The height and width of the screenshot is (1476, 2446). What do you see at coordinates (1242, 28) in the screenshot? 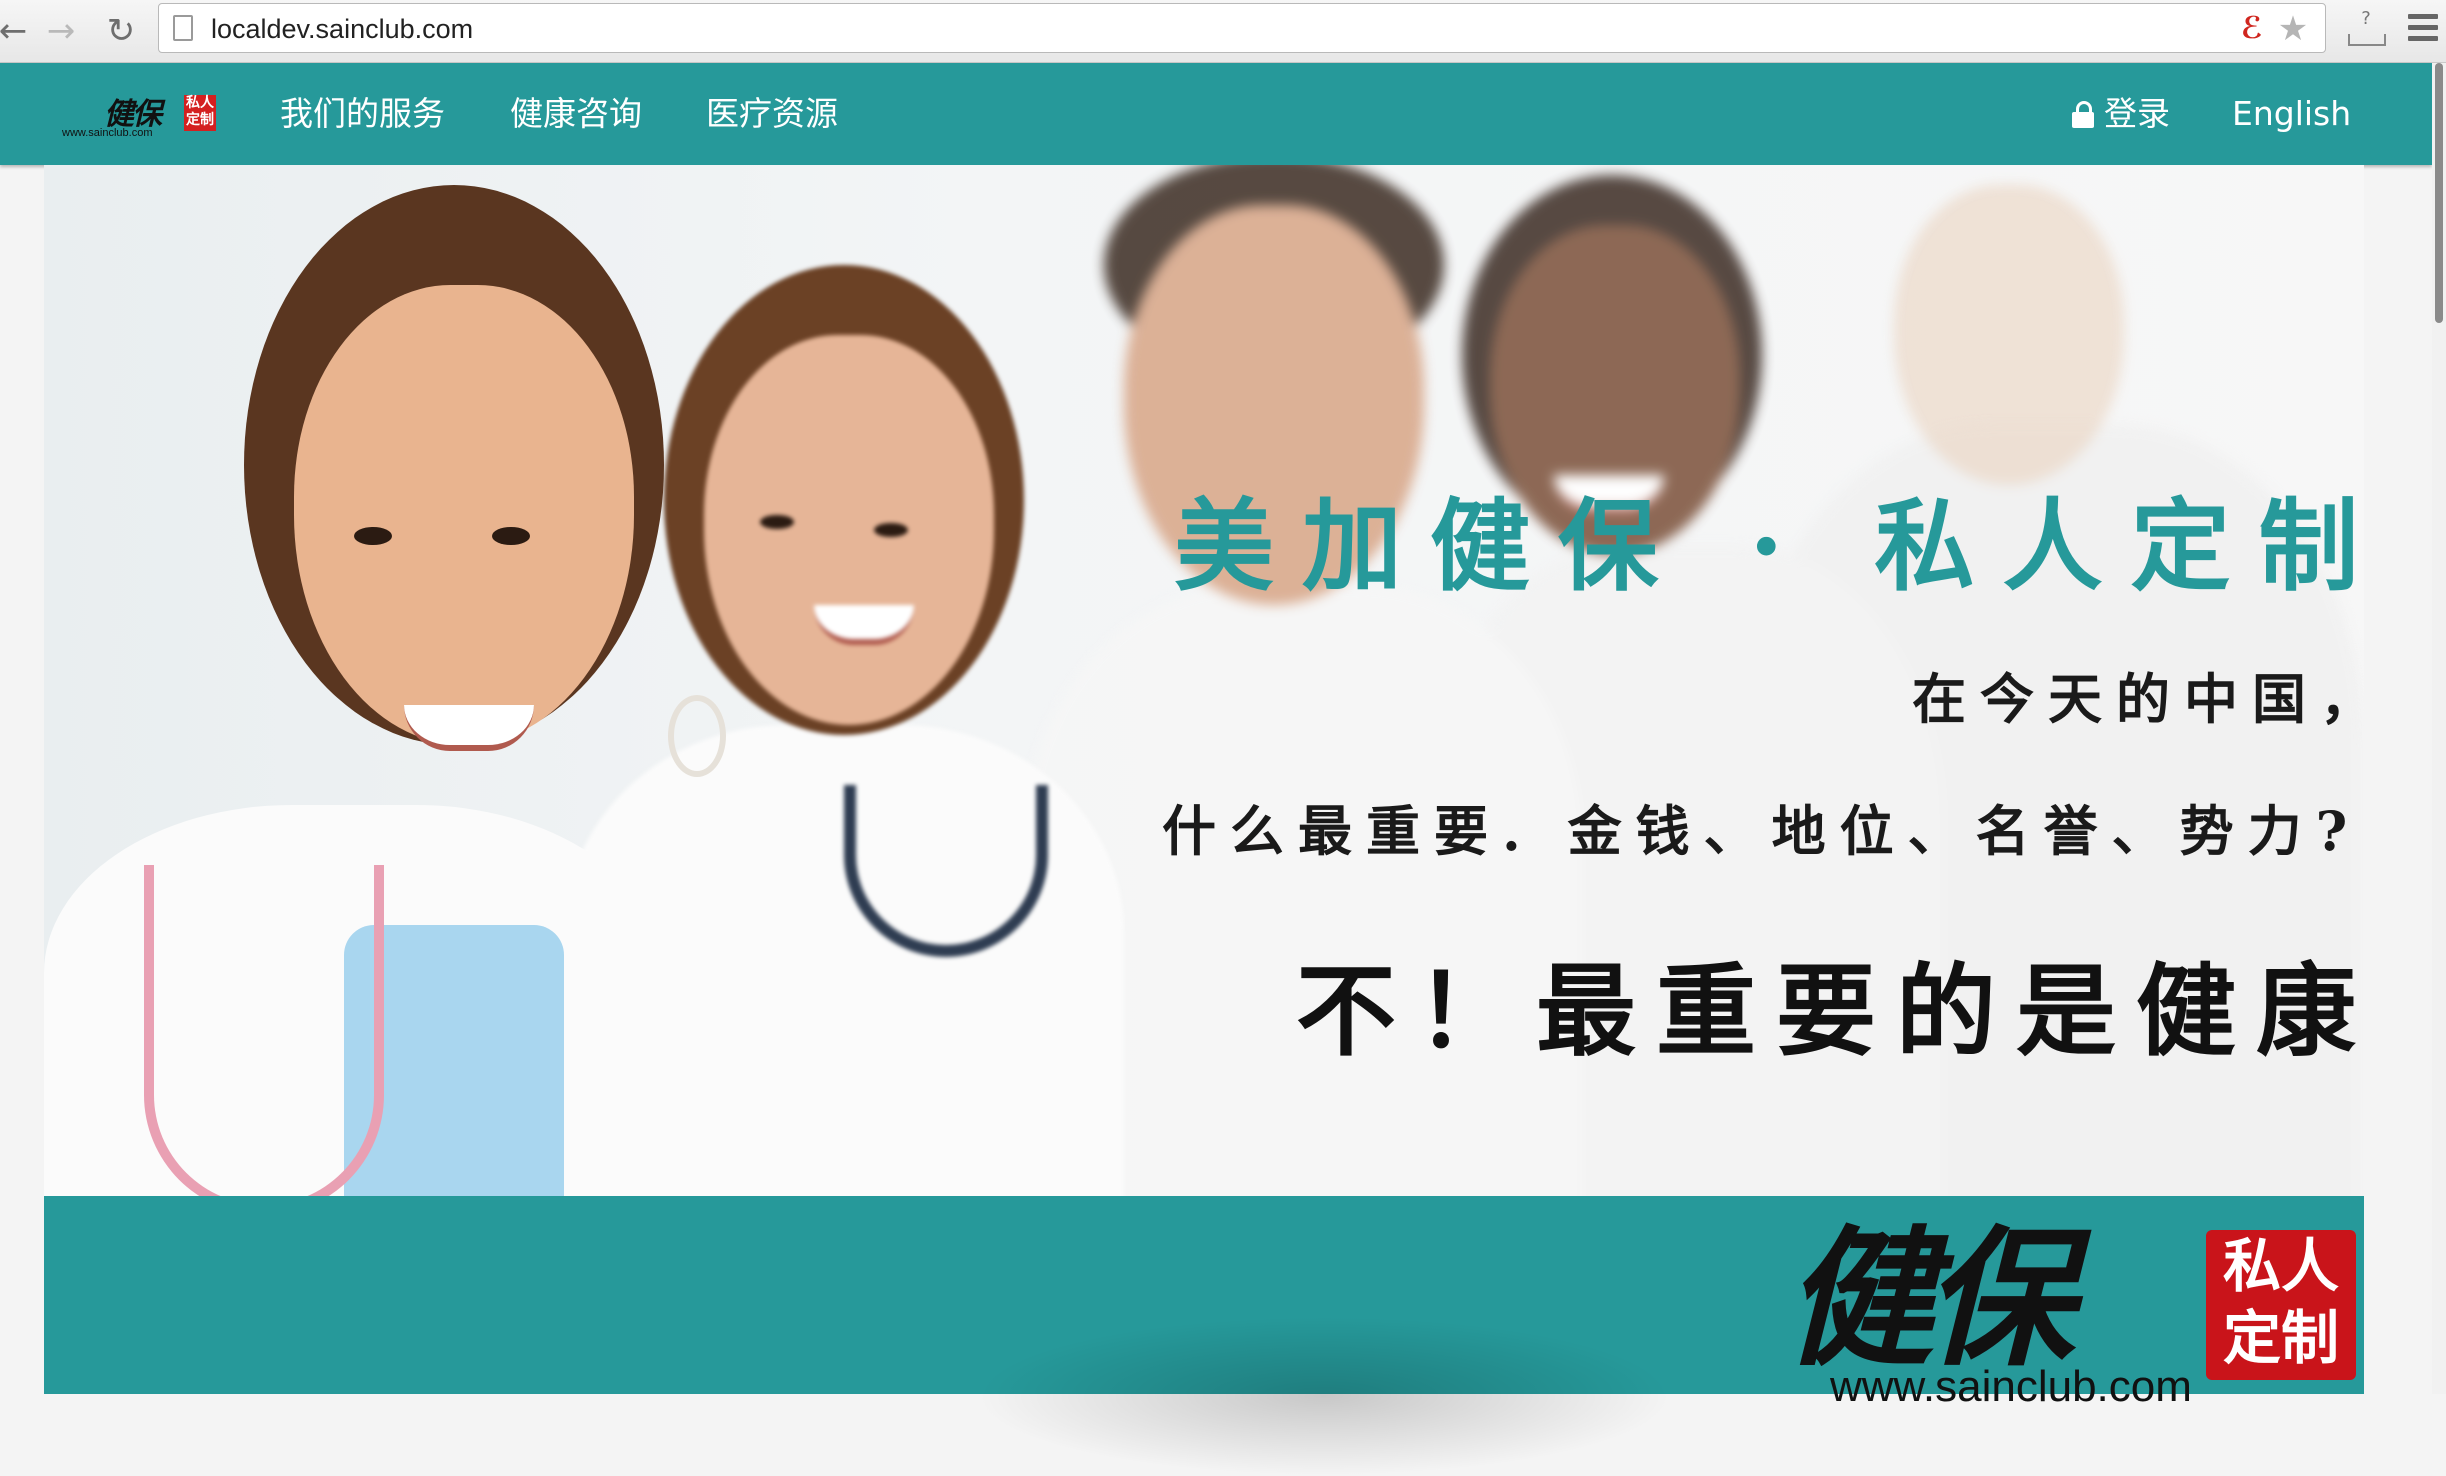
I see `address-bar: localdev.sainclub.com ℰ ★` at bounding box center [1242, 28].